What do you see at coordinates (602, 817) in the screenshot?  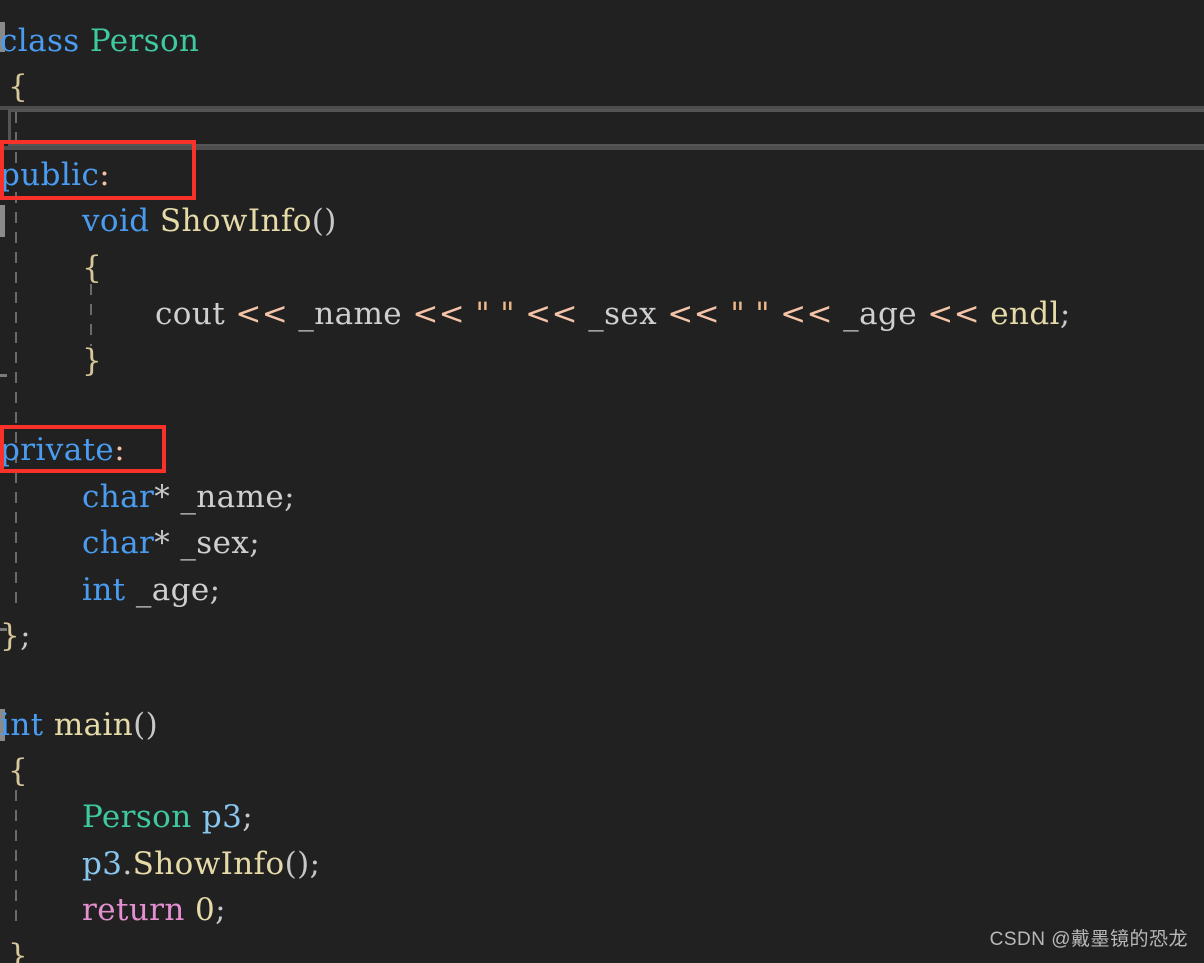 I see `code-line: Person p3;` at bounding box center [602, 817].